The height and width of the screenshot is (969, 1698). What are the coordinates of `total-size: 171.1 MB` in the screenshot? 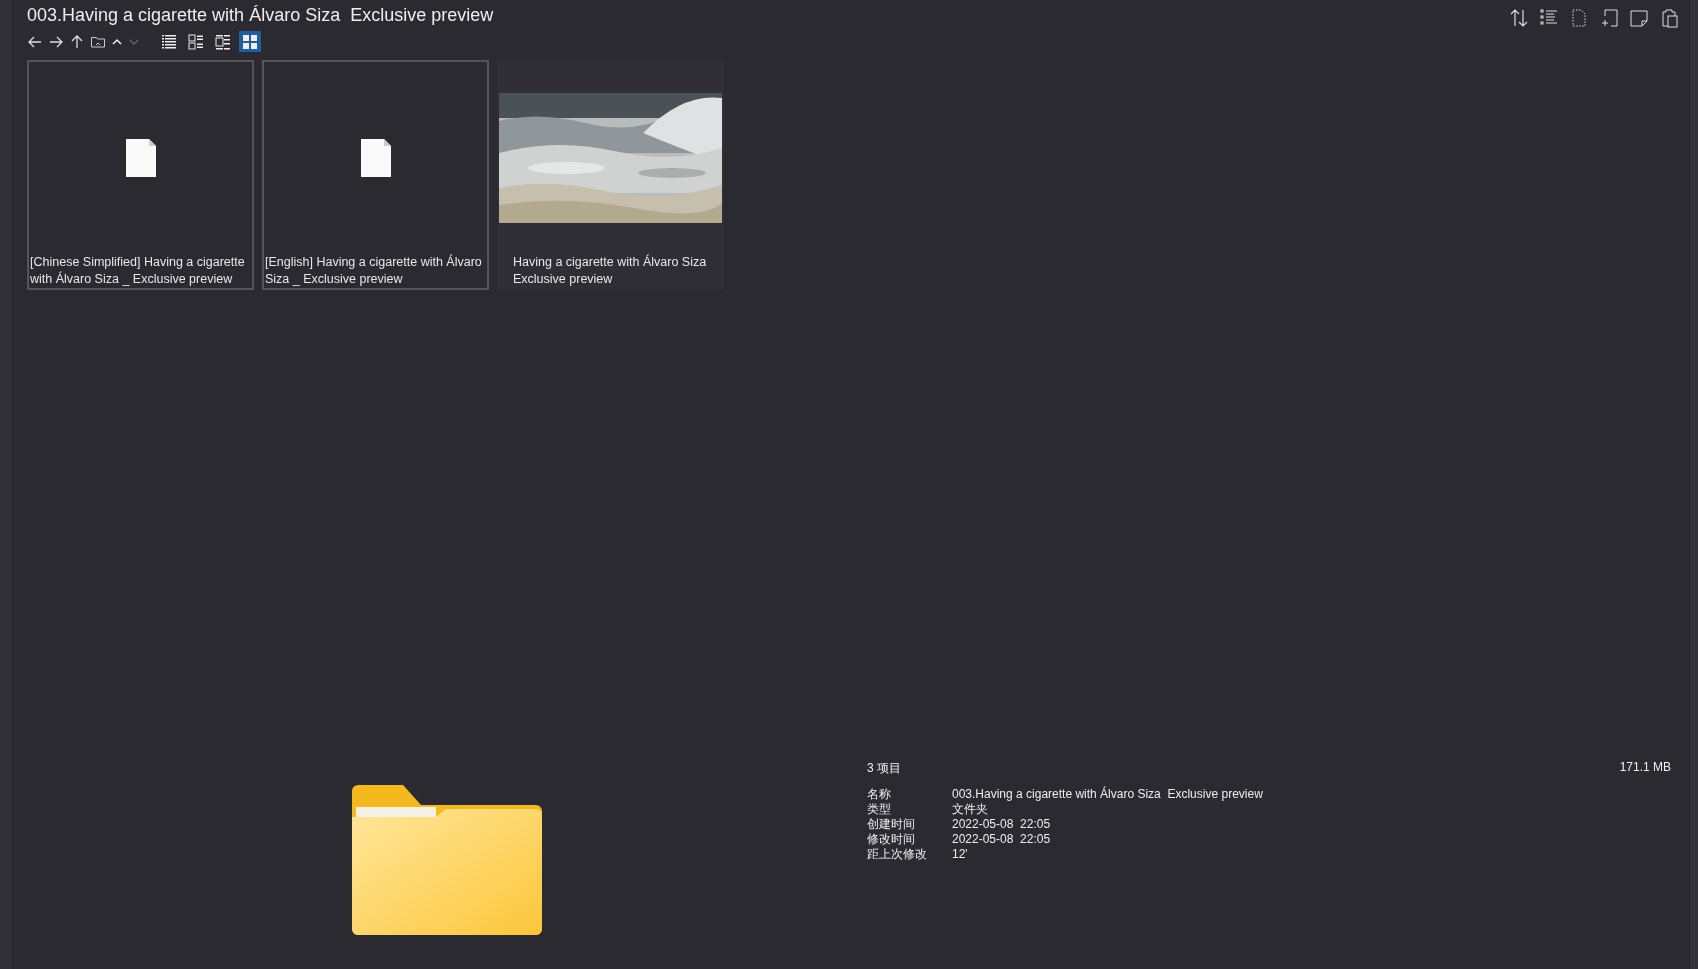 It's located at (1645, 768).